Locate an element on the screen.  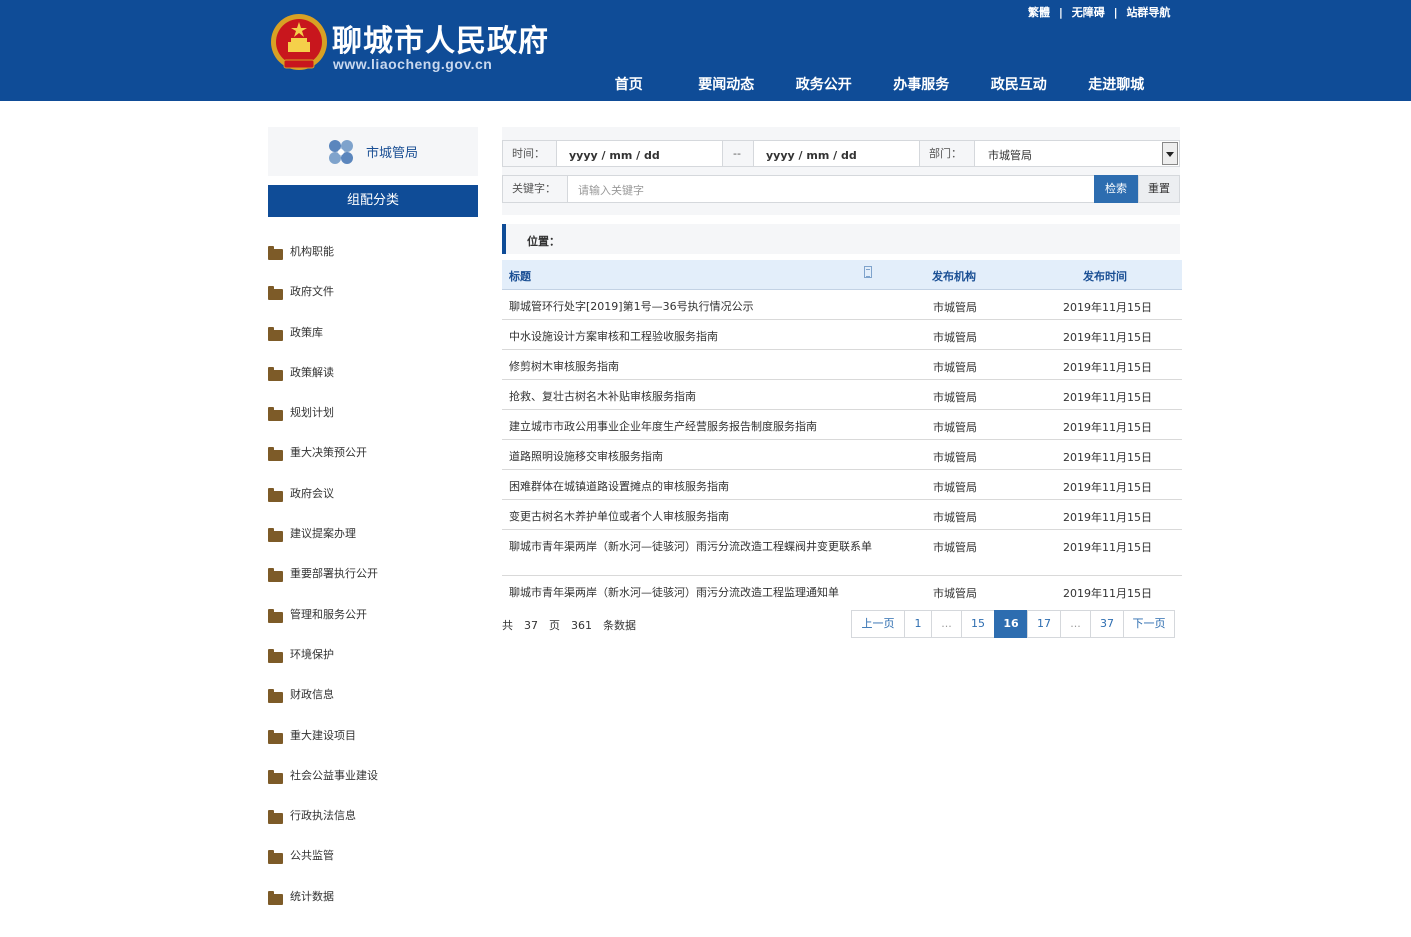
date-from-input: yyyy / mm / dd is located at coordinates (639, 153).